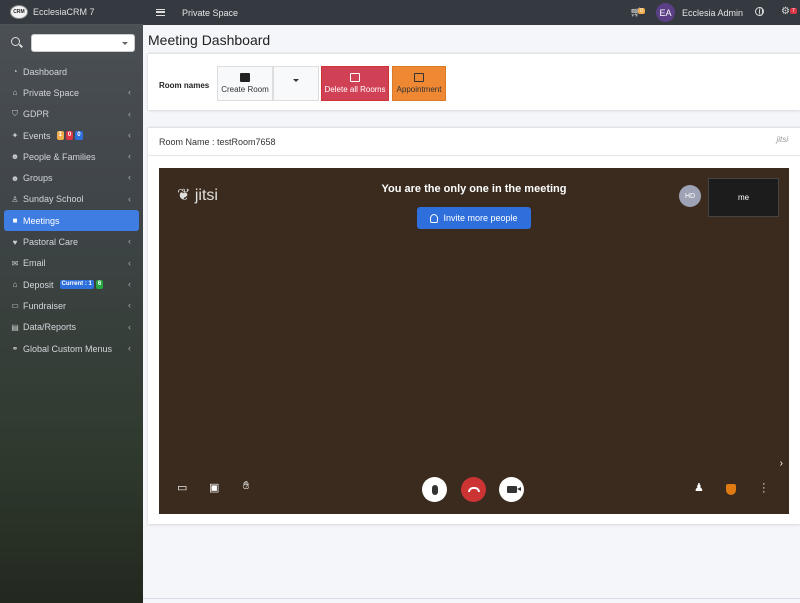 The image size is (800, 603). Describe the element at coordinates (355, 83) in the screenshot. I see `delete-all-rooms-button: Delete all Rooms` at that location.